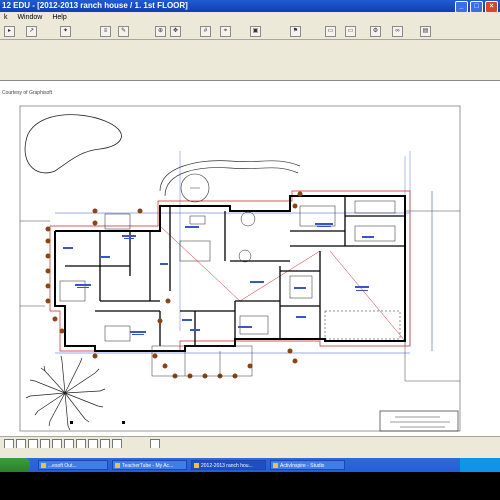  What do you see at coordinates (65, 393) in the screenshot?
I see `tree-symbol` at bounding box center [65, 393].